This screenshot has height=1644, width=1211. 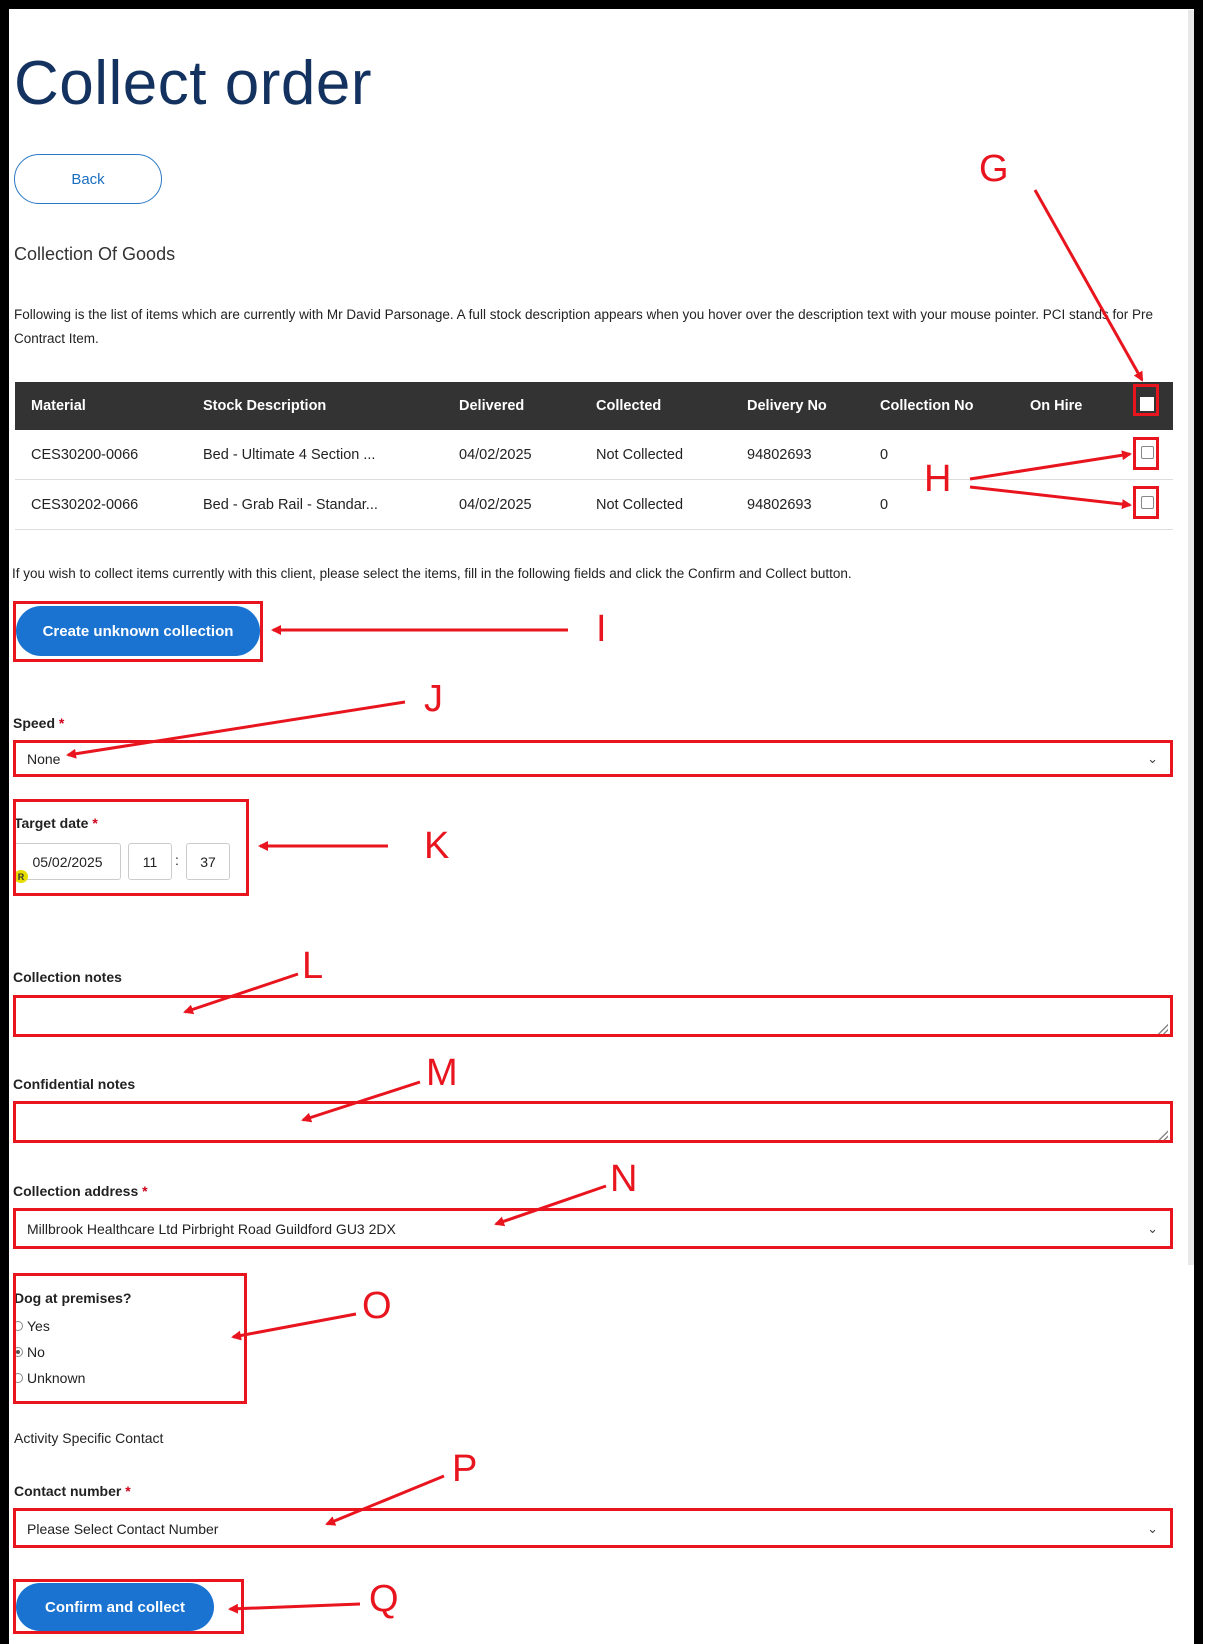 What do you see at coordinates (1088, 285) in the screenshot?
I see `arrow-g` at bounding box center [1088, 285].